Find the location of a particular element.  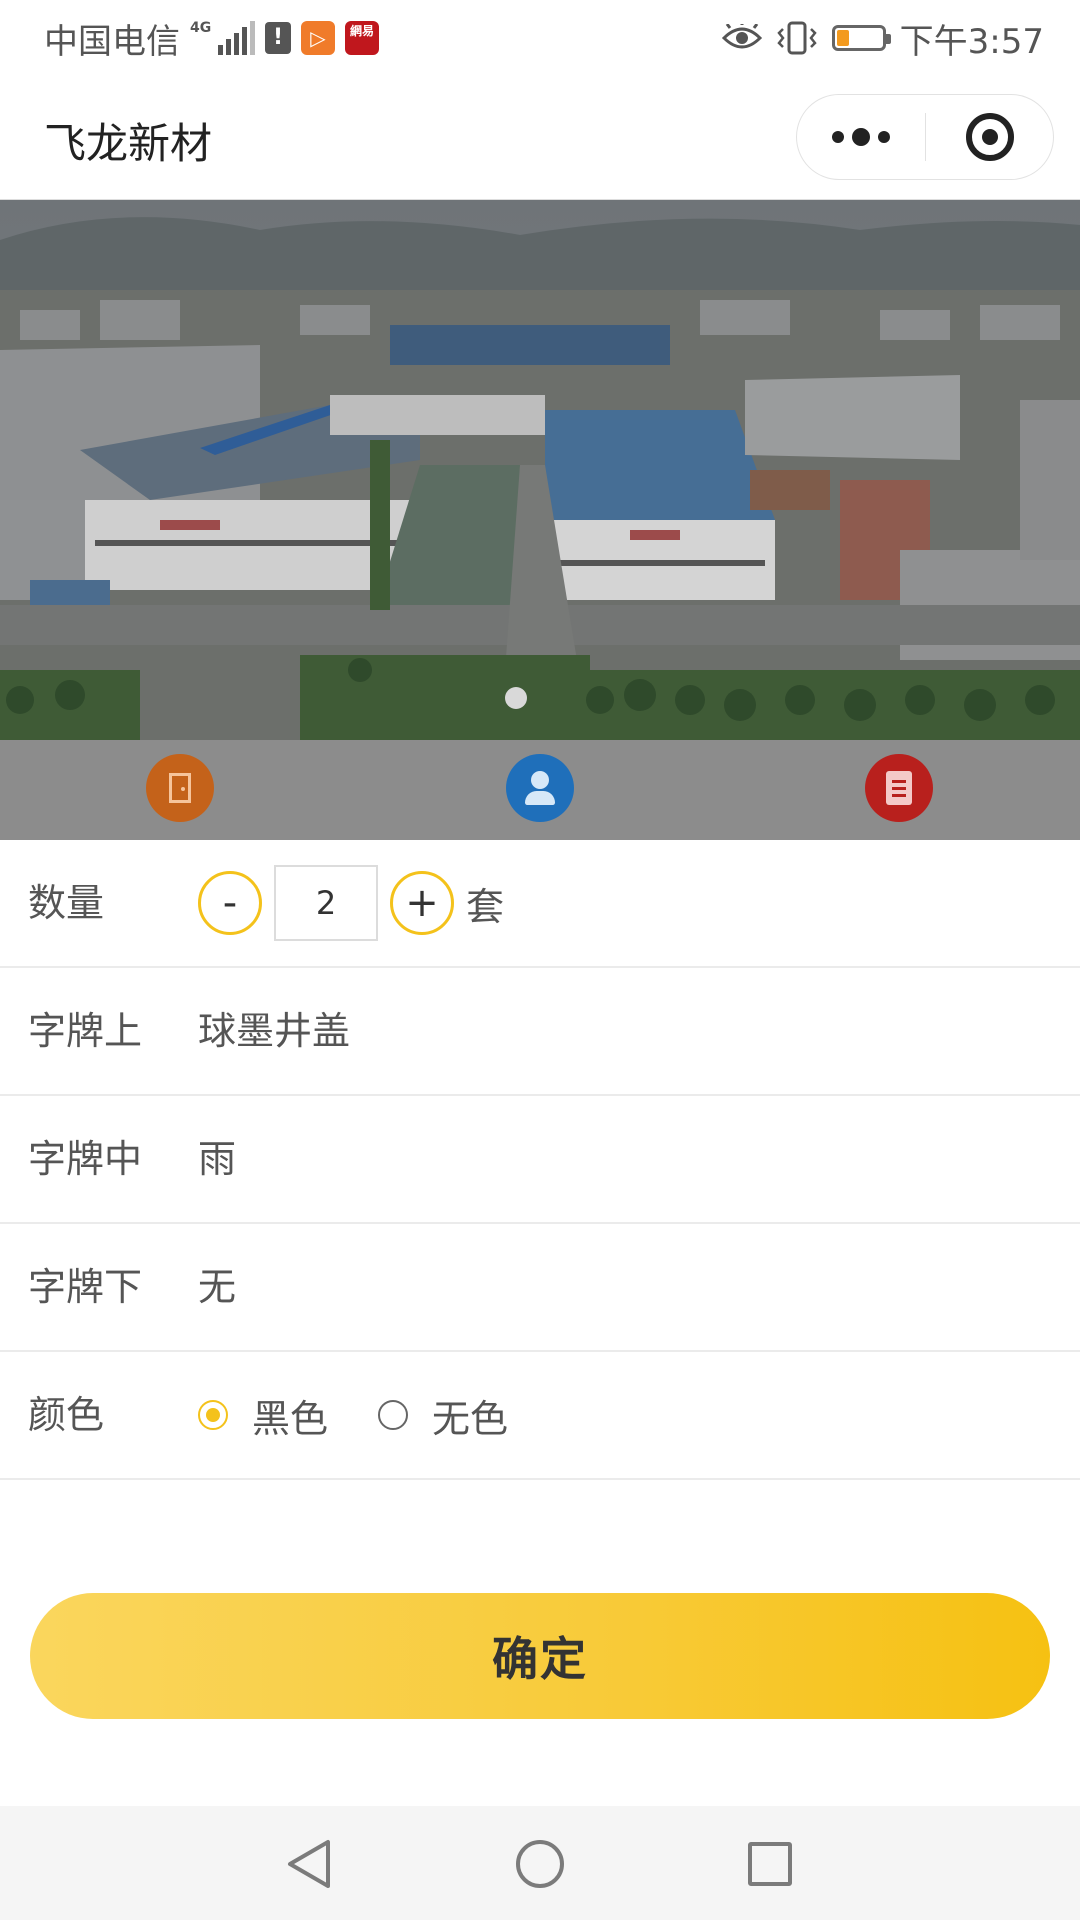

netease-app-icon: 網易 is located at coordinates (362, 38).